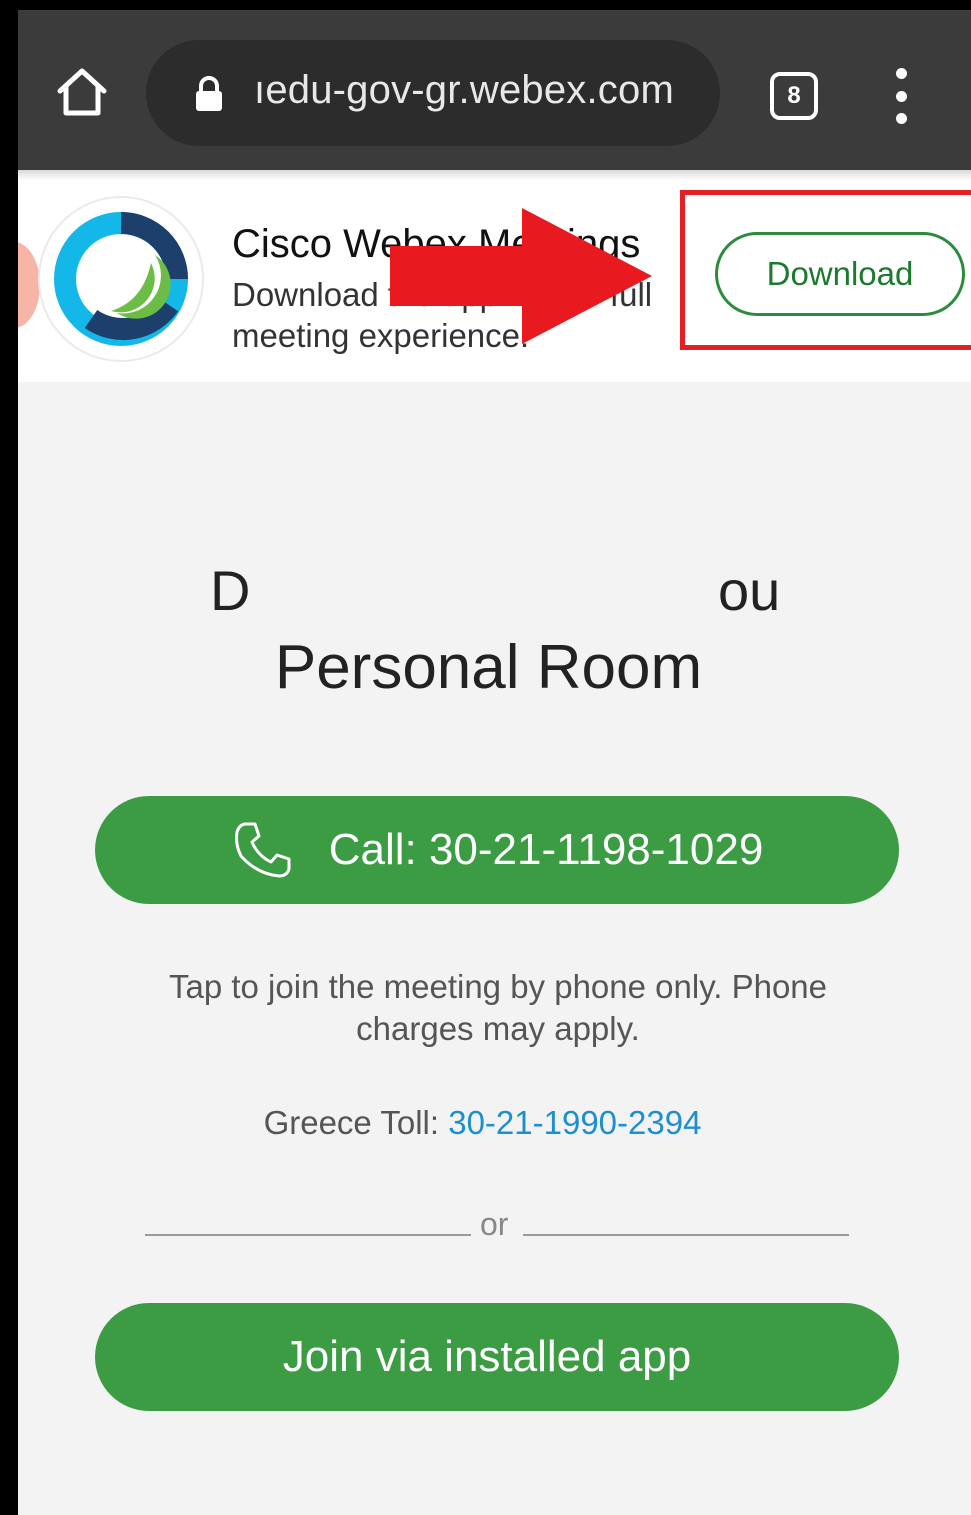  What do you see at coordinates (494, 593) in the screenshot?
I see `page-title-line-1: D ou` at bounding box center [494, 593].